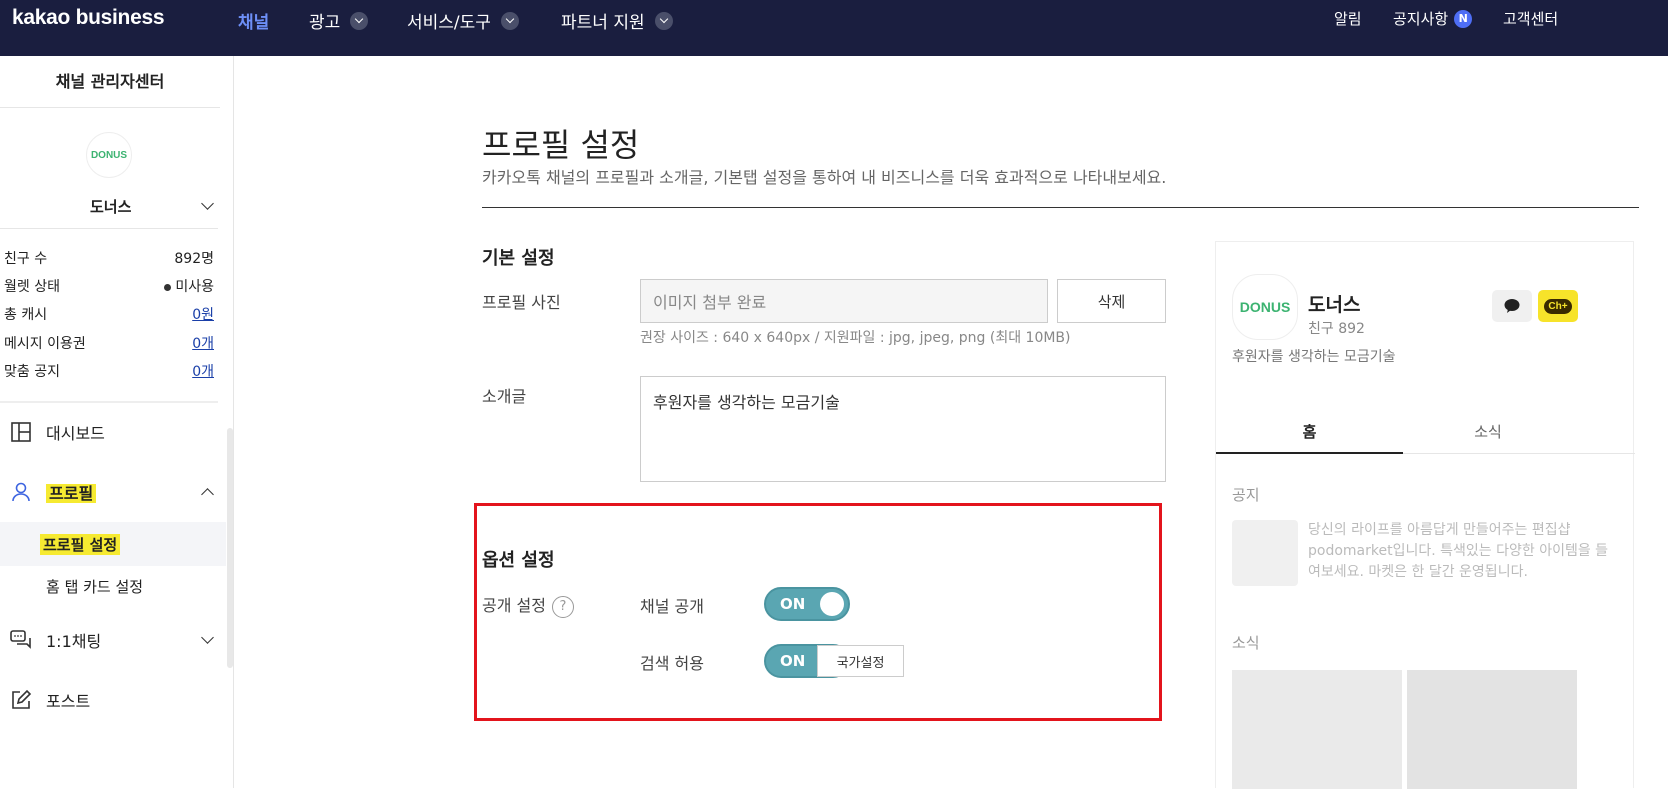  What do you see at coordinates (504, 396) in the screenshot?
I see `intro-label: 소개글` at bounding box center [504, 396].